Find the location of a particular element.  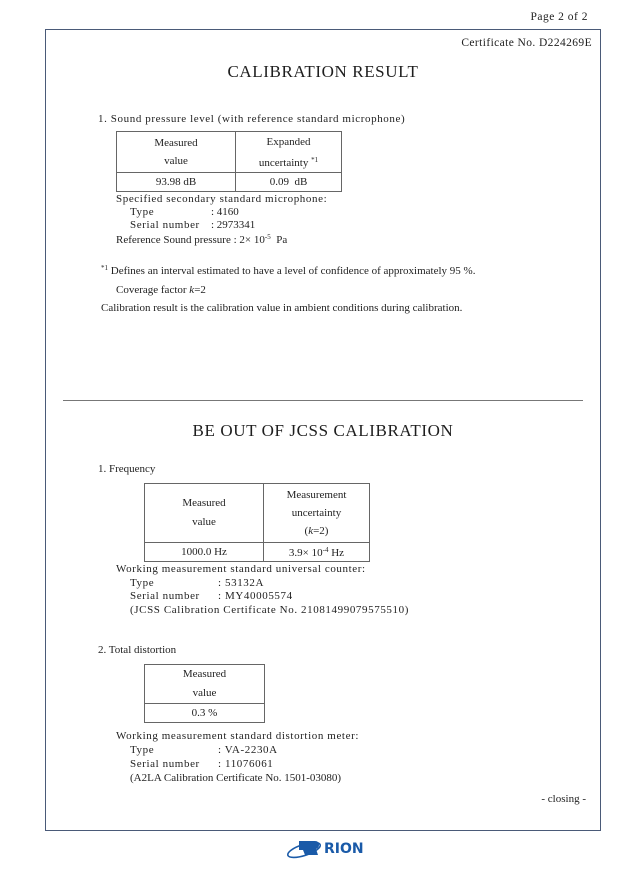

out-of-jcss-title: BE OUT OF JCSS CALIBRATION is located at coordinates (323, 430).